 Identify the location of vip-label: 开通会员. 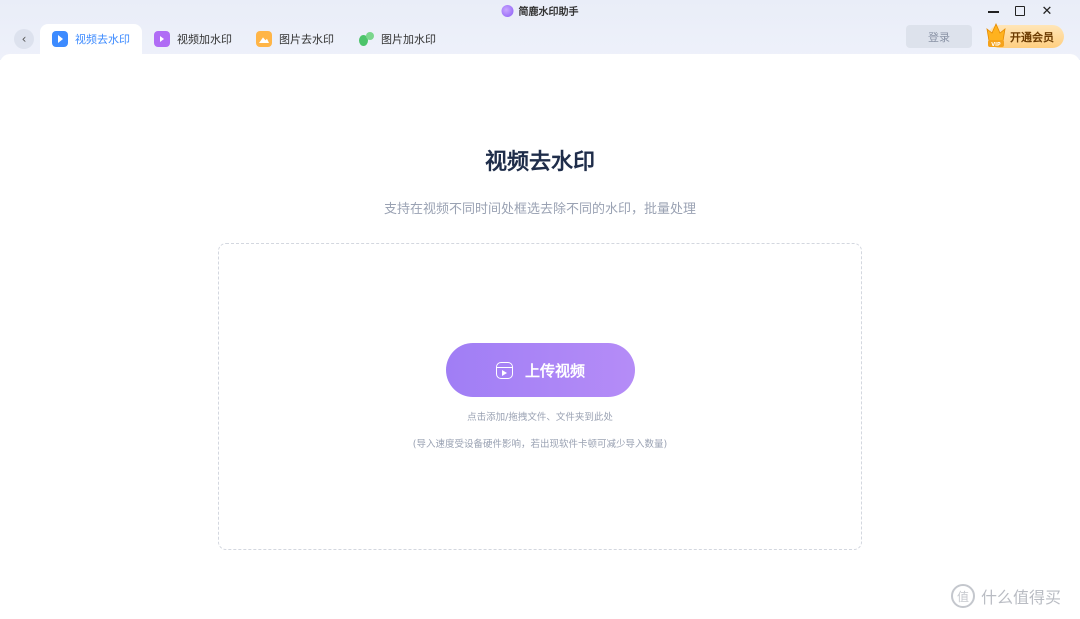
(1032, 37).